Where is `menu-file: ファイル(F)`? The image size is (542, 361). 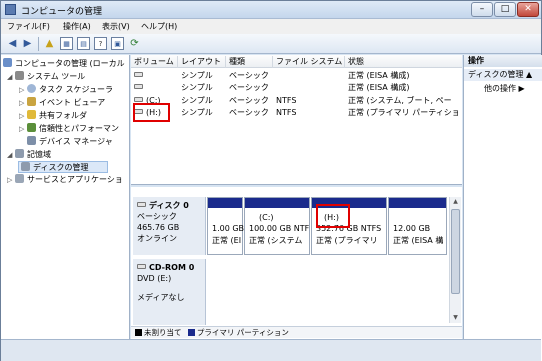 menu-file: ファイル(F) is located at coordinates (28, 26).